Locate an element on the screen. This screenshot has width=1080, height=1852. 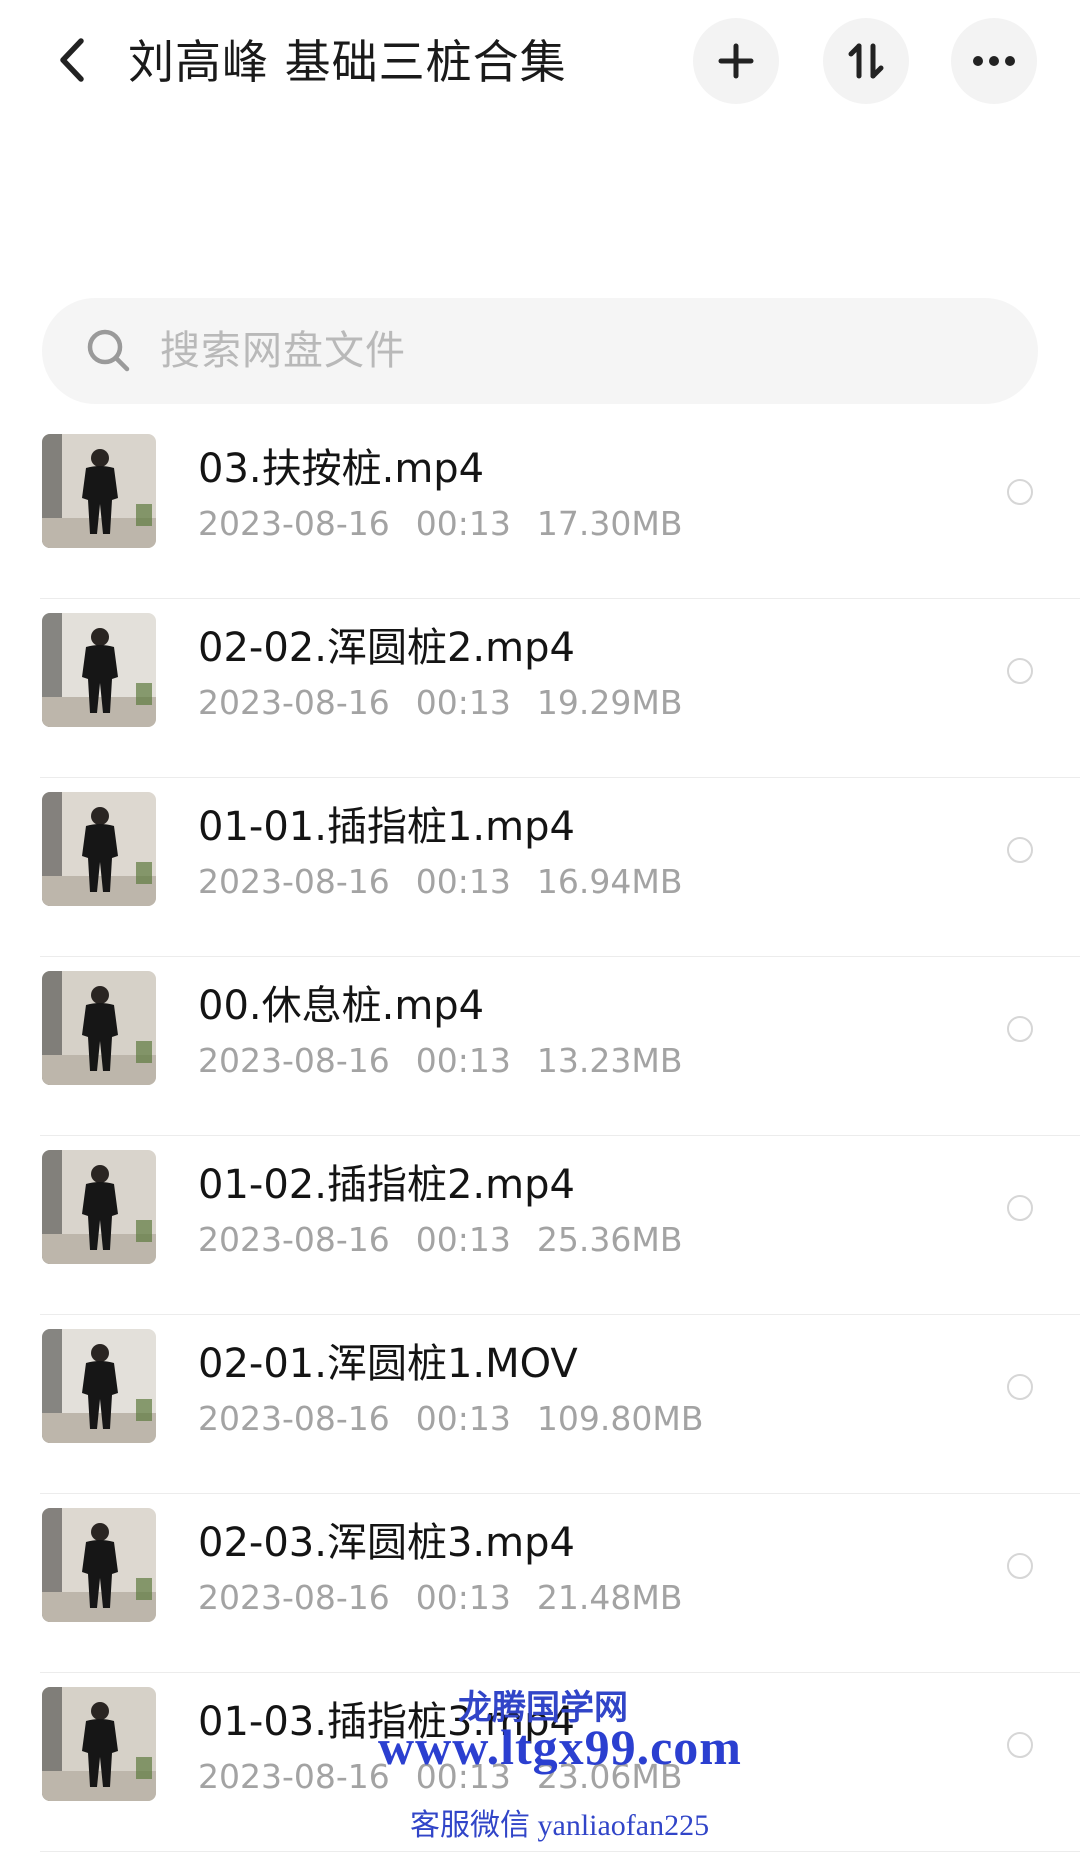
file-row: 02-03.浑圆桩3.mp4 2023-08-16 00:13 21.48MB is located at coordinates (540, 1583).